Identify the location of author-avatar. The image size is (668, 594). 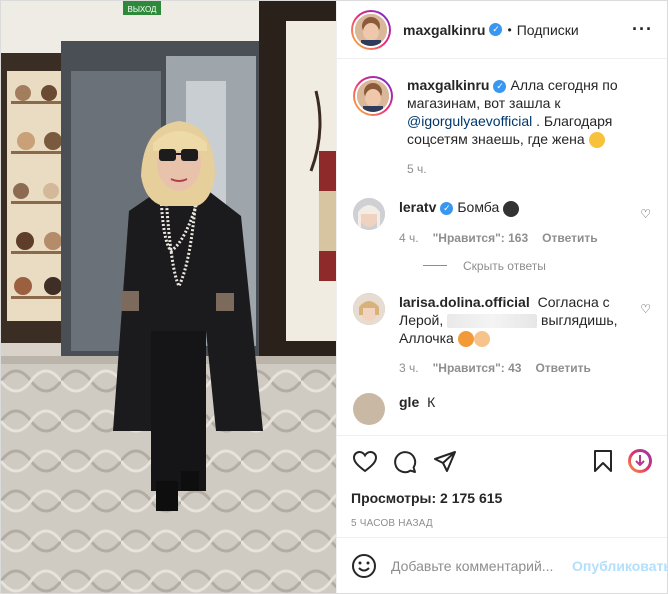
(371, 29).